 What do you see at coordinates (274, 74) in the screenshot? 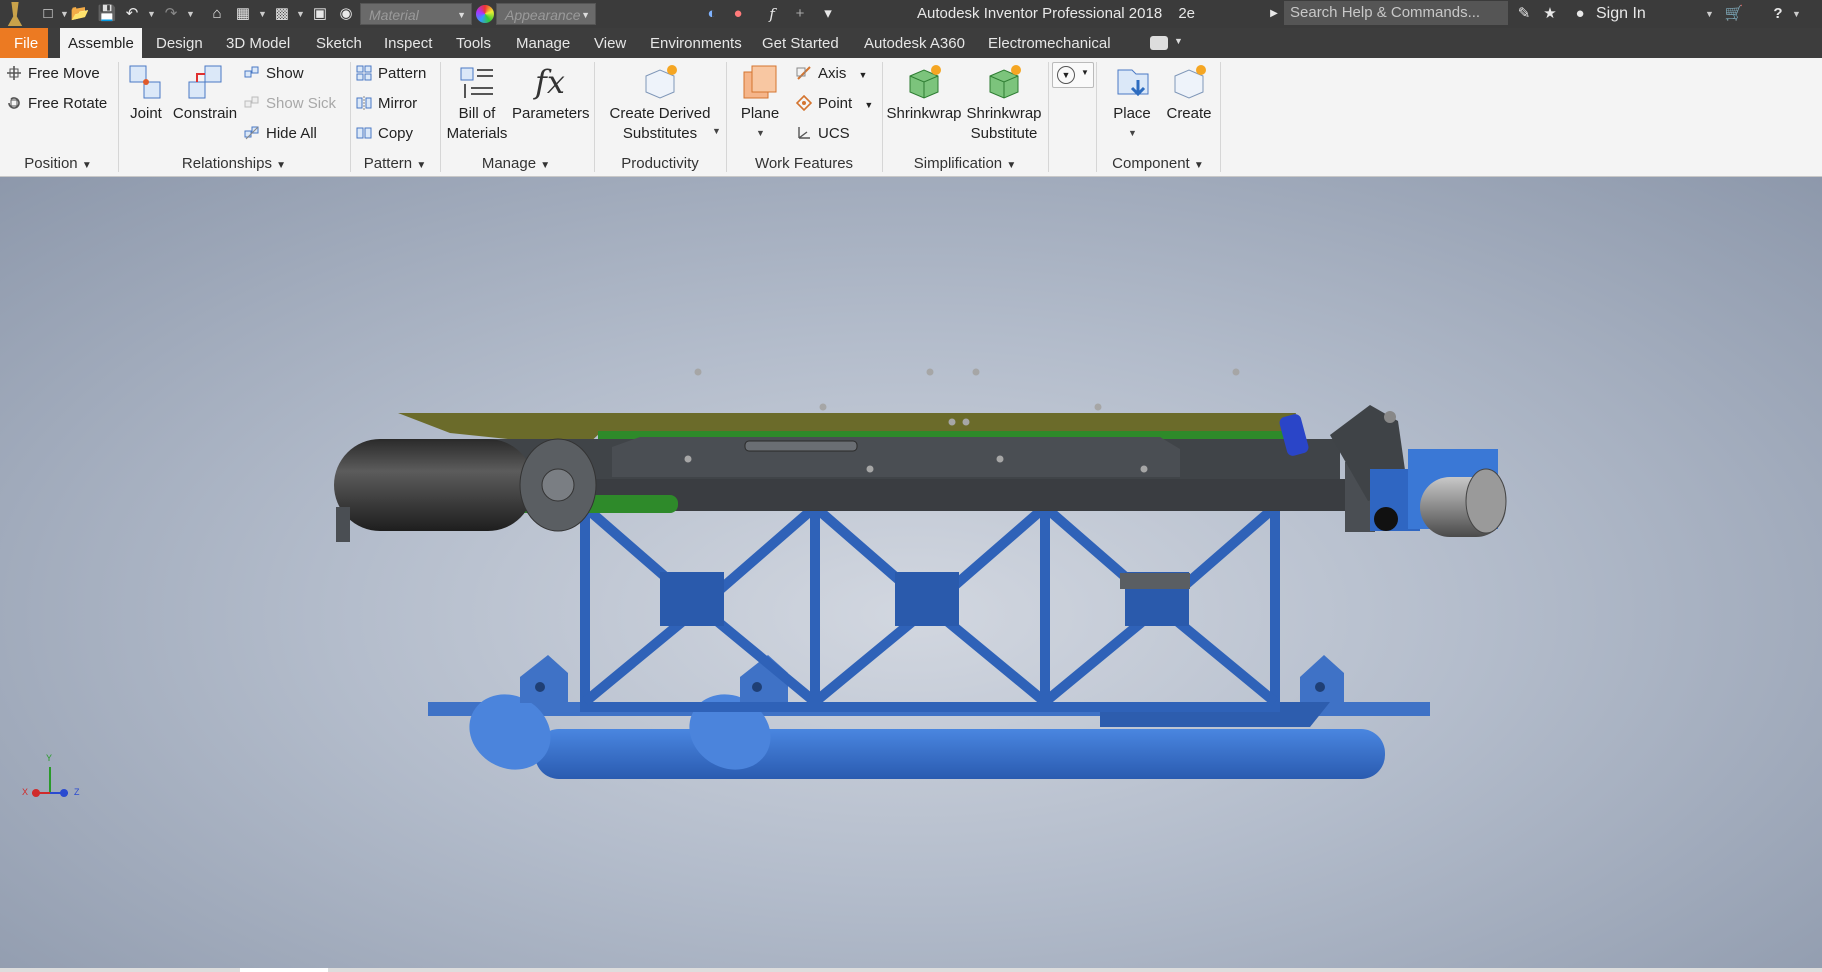
I see `show-button: Show` at bounding box center [274, 74].